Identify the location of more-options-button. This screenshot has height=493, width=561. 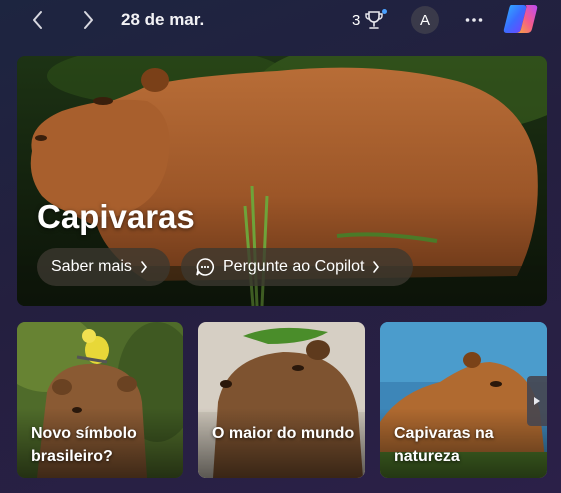
(474, 20).